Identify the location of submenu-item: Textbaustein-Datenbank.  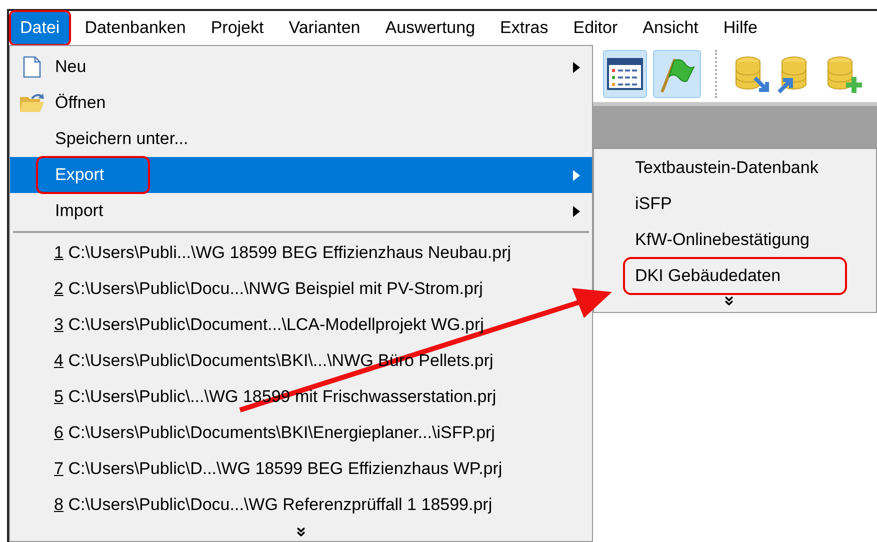
(735, 168).